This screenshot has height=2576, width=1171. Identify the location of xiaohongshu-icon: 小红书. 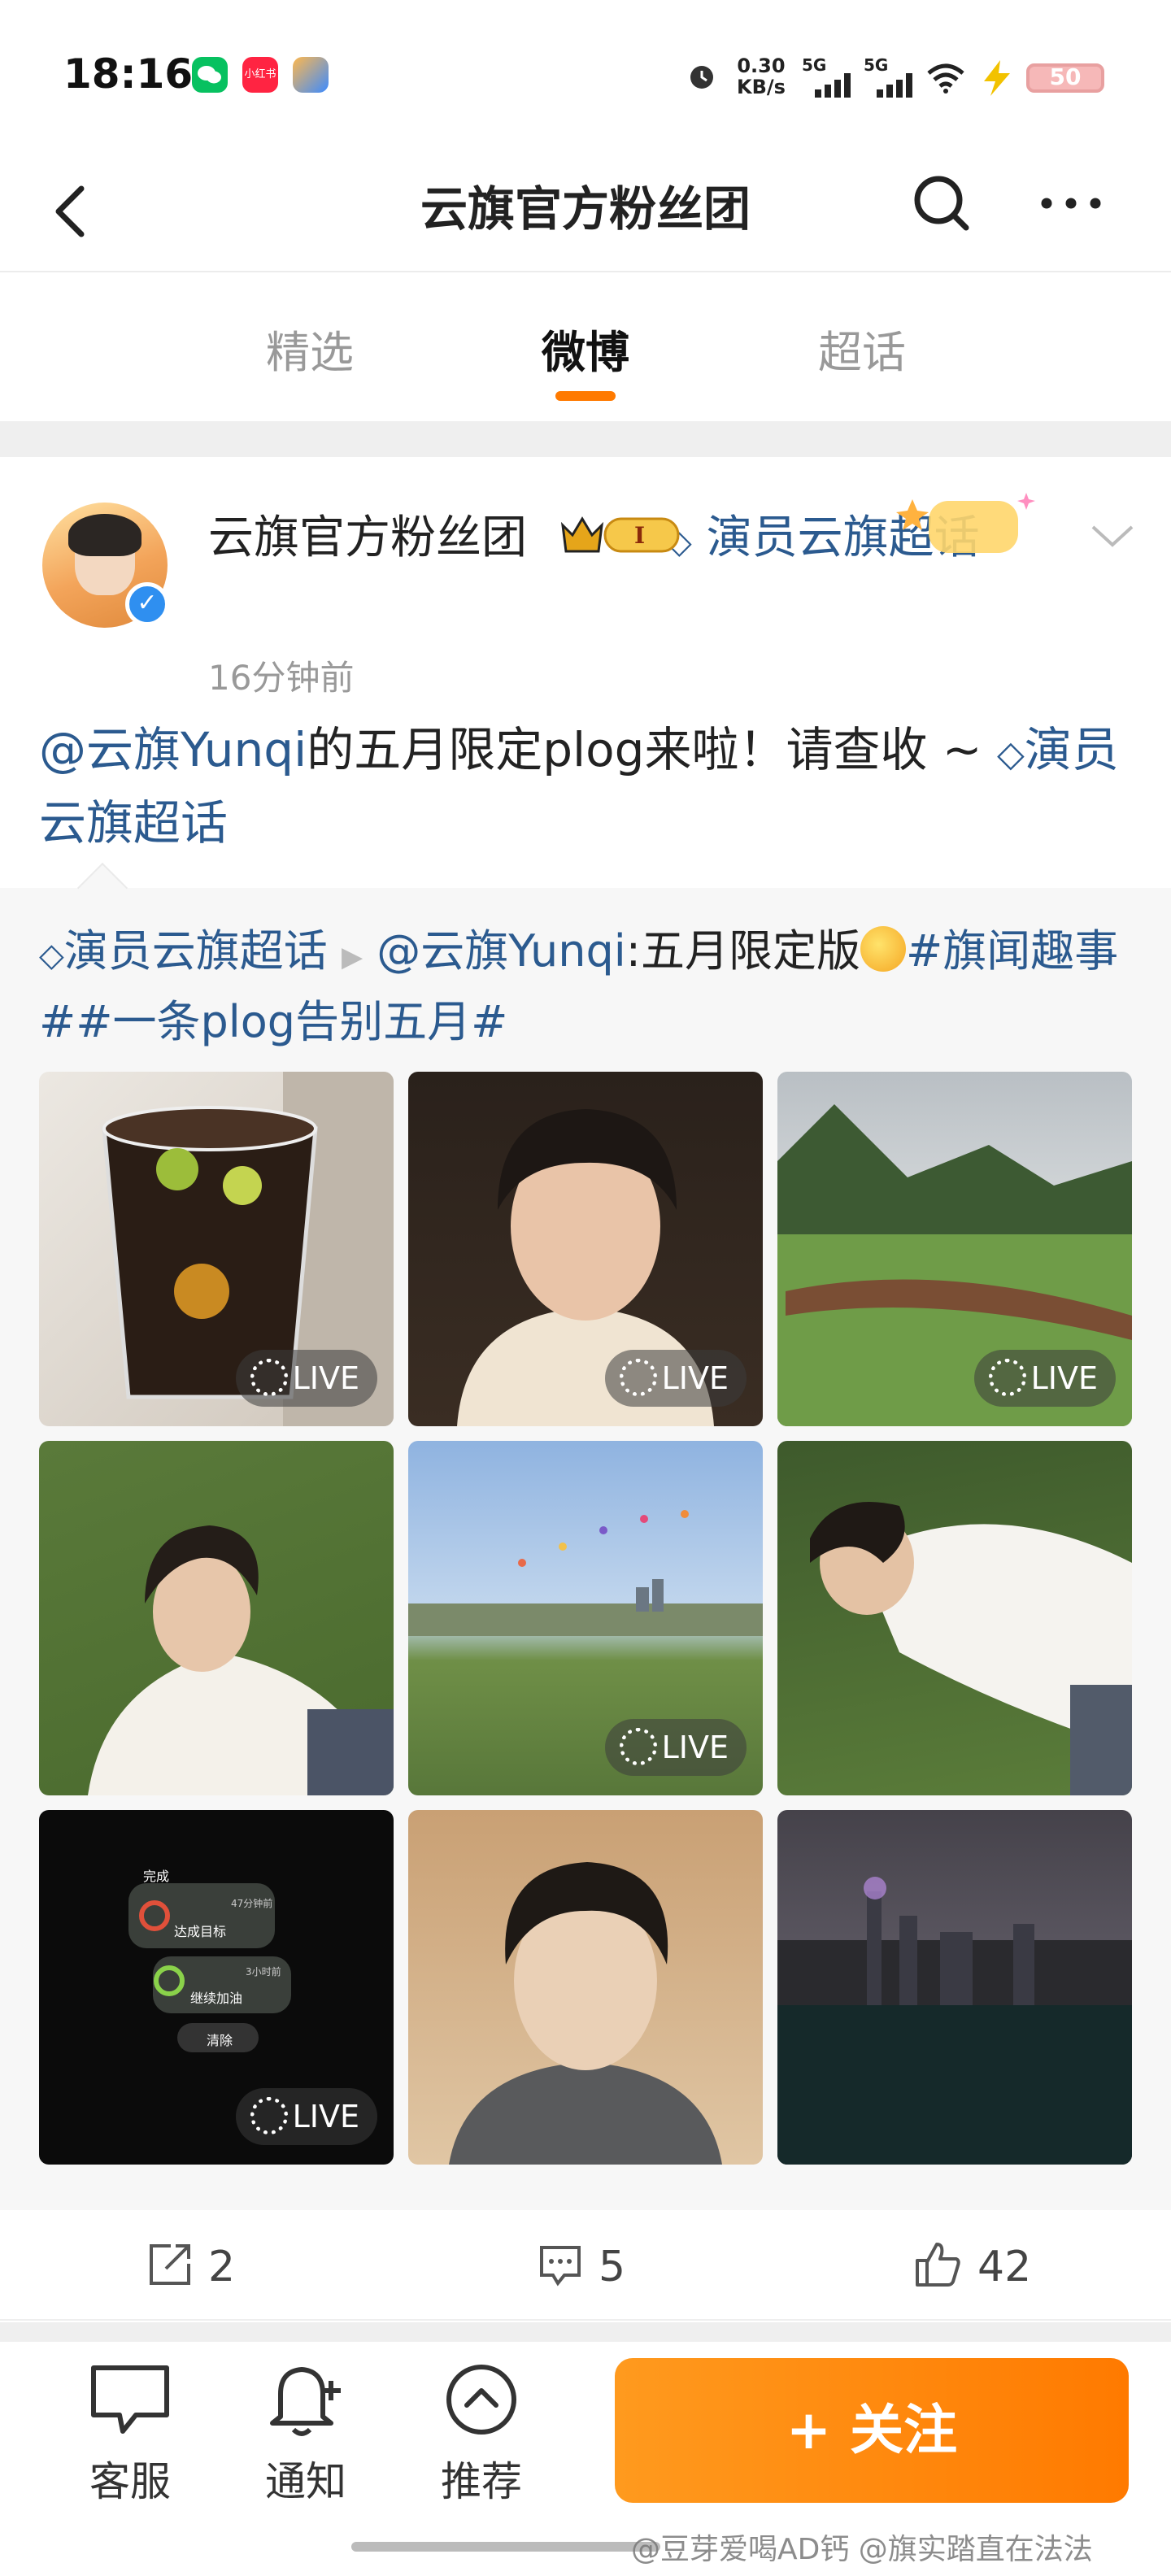
(260, 75).